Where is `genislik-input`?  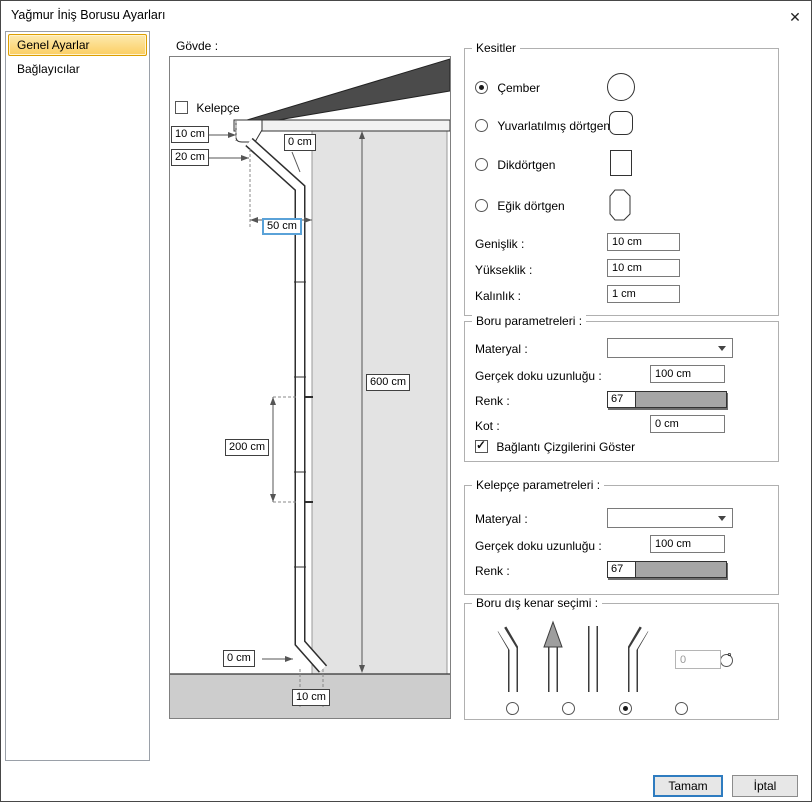 genislik-input is located at coordinates (643, 242).